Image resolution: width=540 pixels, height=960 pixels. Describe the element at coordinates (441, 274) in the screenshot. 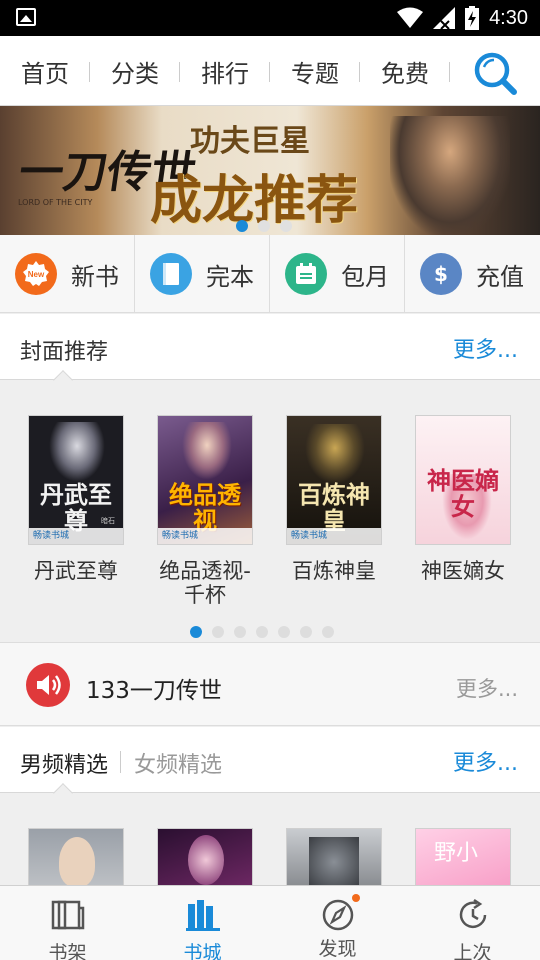

I see `dollar-icon: $` at that location.